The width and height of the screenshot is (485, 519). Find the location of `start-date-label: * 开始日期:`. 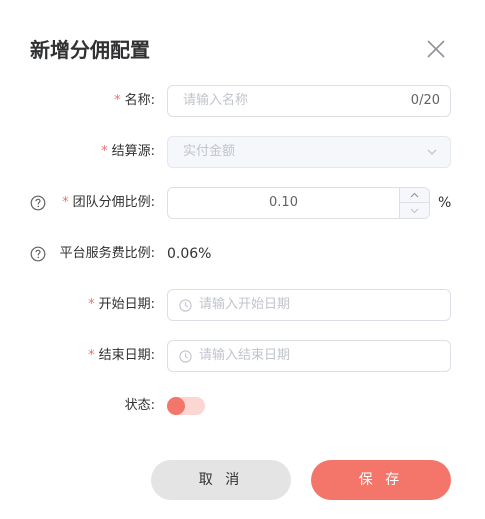

start-date-label: * 开始日期: is located at coordinates (121, 304).